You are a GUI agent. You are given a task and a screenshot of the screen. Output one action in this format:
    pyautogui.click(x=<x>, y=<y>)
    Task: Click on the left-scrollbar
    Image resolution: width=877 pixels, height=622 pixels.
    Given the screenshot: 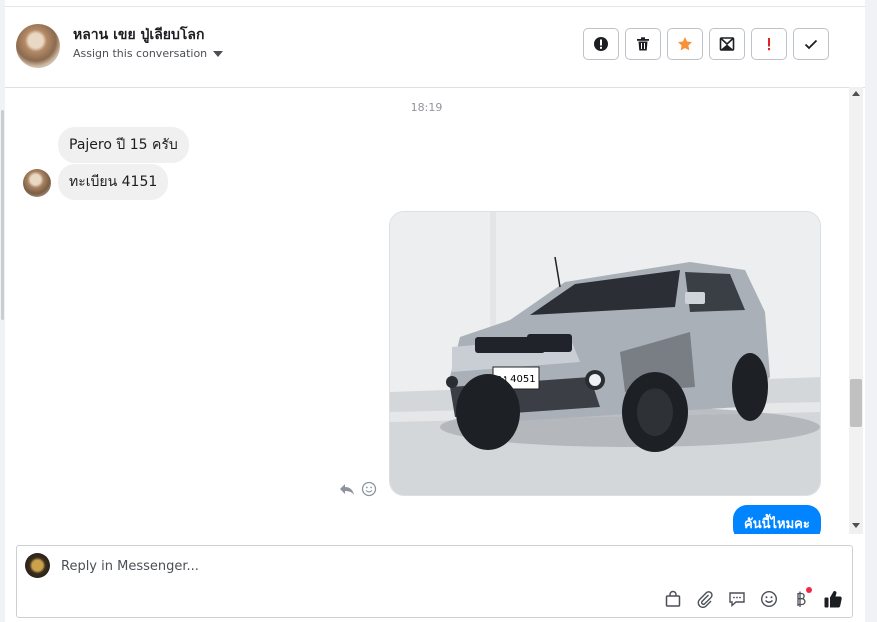 What is the action you would take?
    pyautogui.click(x=2, y=215)
    